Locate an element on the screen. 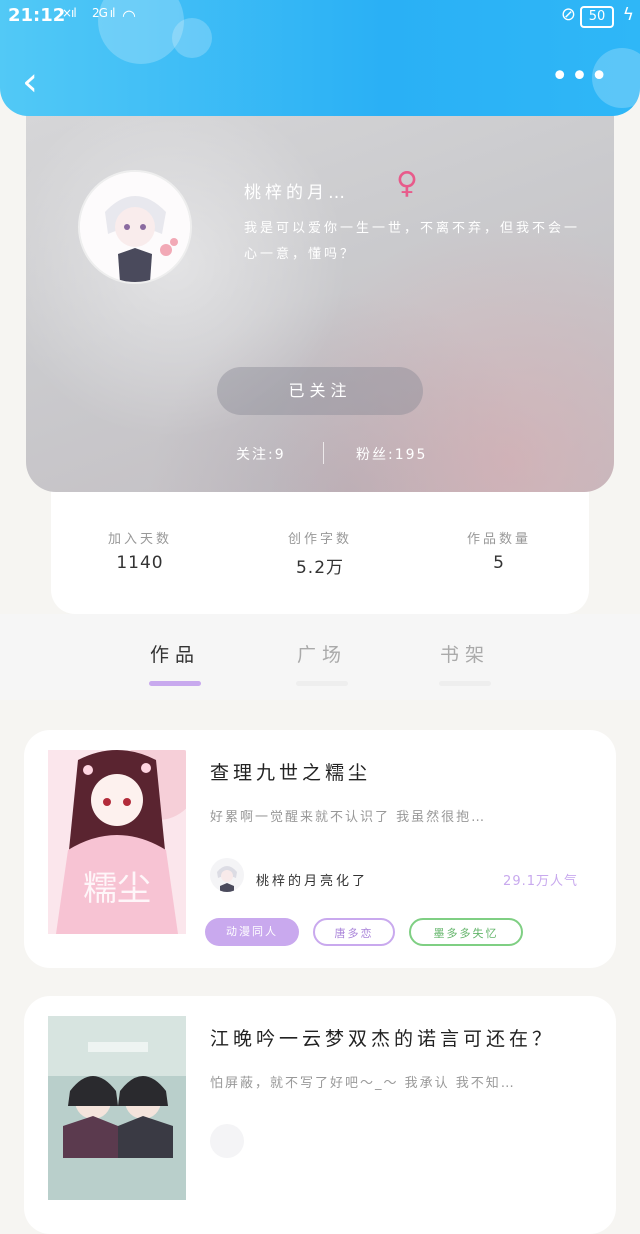 Image resolution: width=640 pixels, height=1234 pixels. tag-ship: 唐多恋 is located at coordinates (354, 932).